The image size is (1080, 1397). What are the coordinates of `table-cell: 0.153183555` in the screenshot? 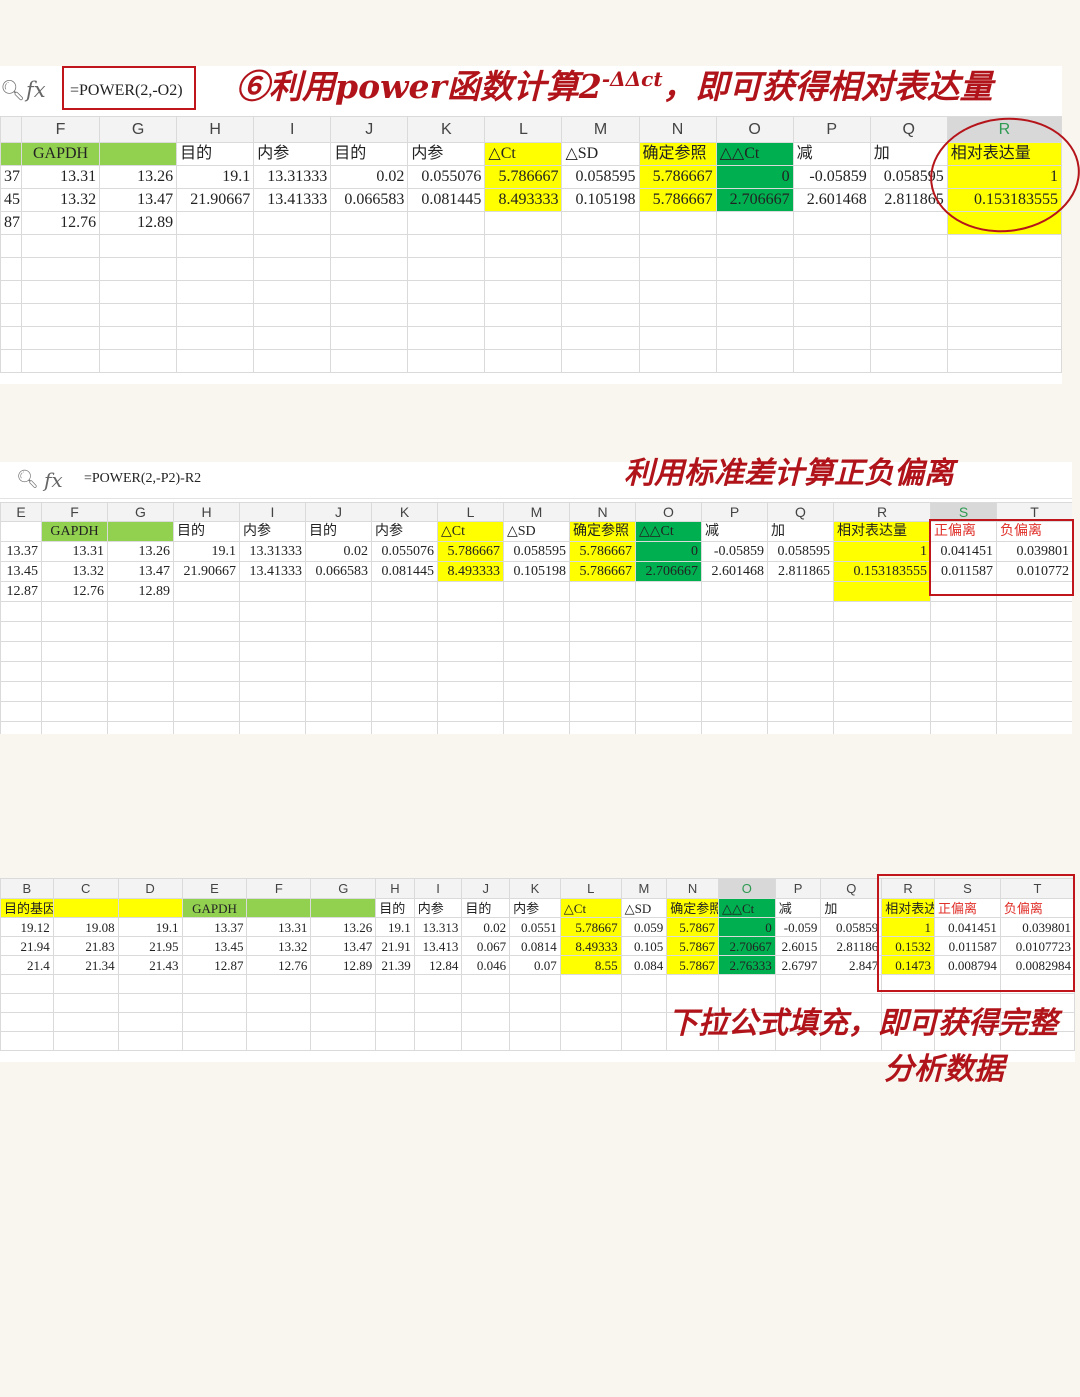 It's located at (882, 571).